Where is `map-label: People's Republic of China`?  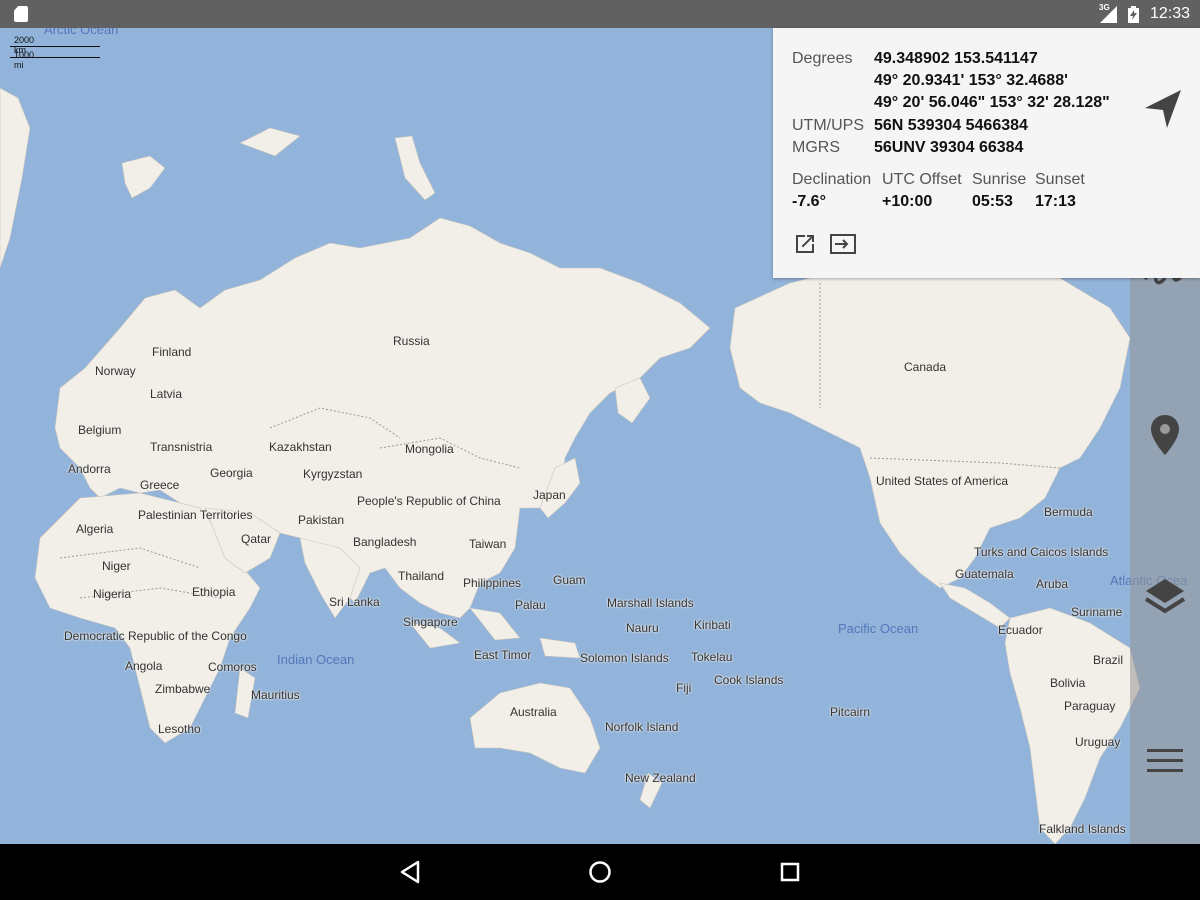
map-label: People's Republic of China is located at coordinates (429, 501).